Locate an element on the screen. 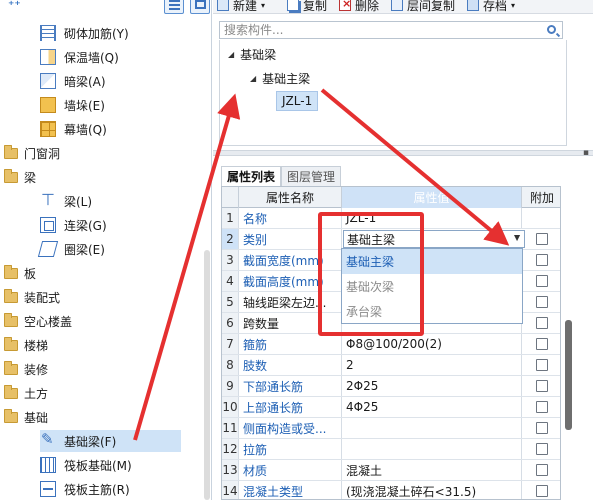  row-number: 9 is located at coordinates (230, 386).